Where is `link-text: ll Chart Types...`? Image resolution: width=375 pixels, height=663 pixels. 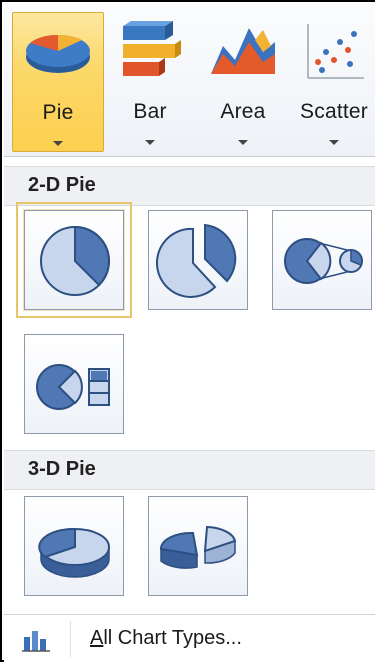 link-text: ll Chart Types... is located at coordinates (172, 638).